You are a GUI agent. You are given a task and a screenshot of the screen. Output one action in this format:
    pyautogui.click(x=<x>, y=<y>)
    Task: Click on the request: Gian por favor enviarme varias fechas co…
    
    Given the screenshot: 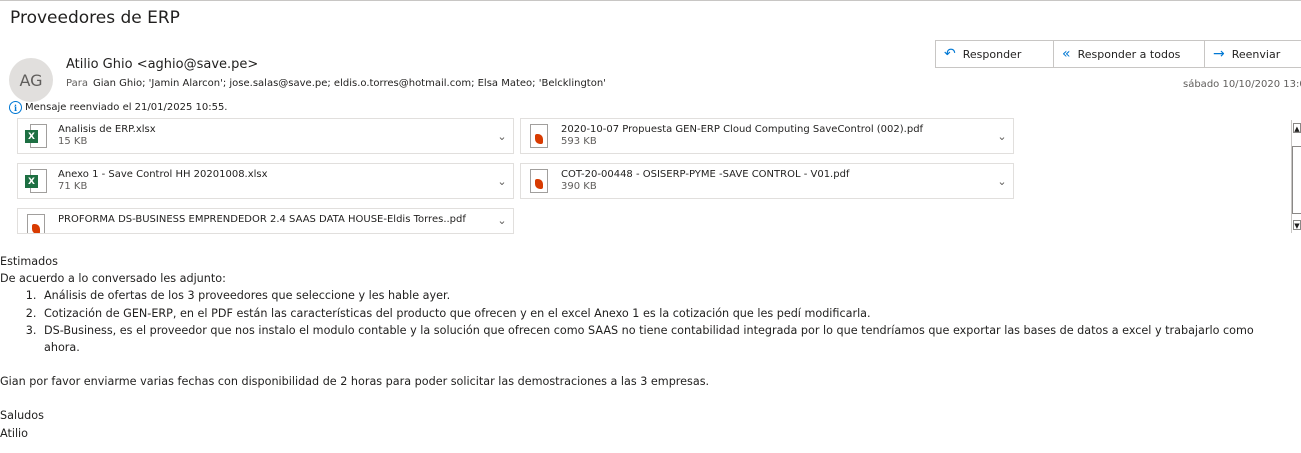 What is the action you would take?
    pyautogui.click(x=355, y=382)
    